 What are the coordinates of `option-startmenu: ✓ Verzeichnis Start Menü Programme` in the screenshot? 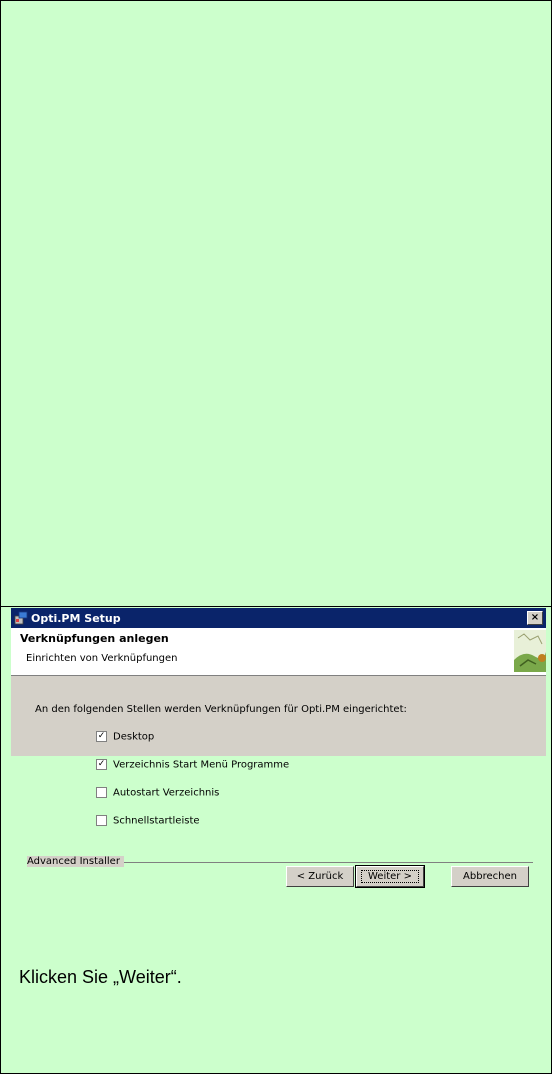 It's located at (192, 765).